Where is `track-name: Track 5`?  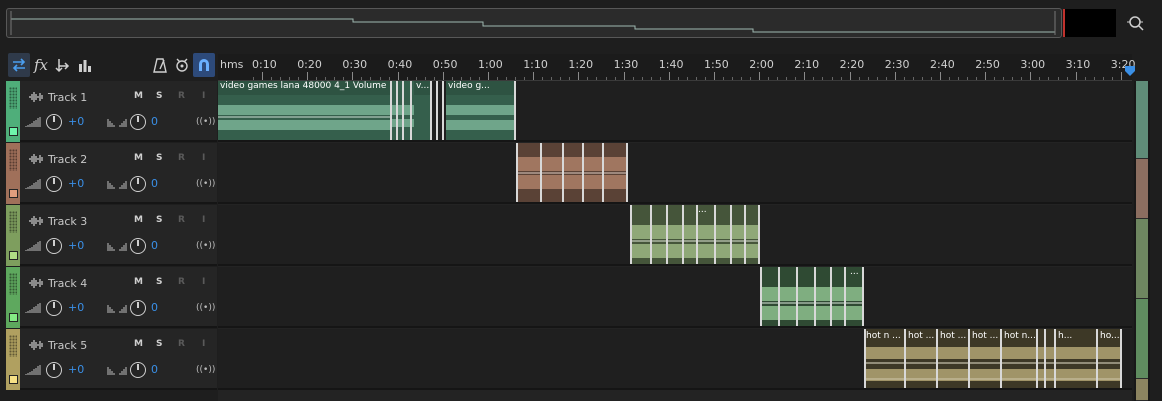 track-name: Track 5 is located at coordinates (67, 345).